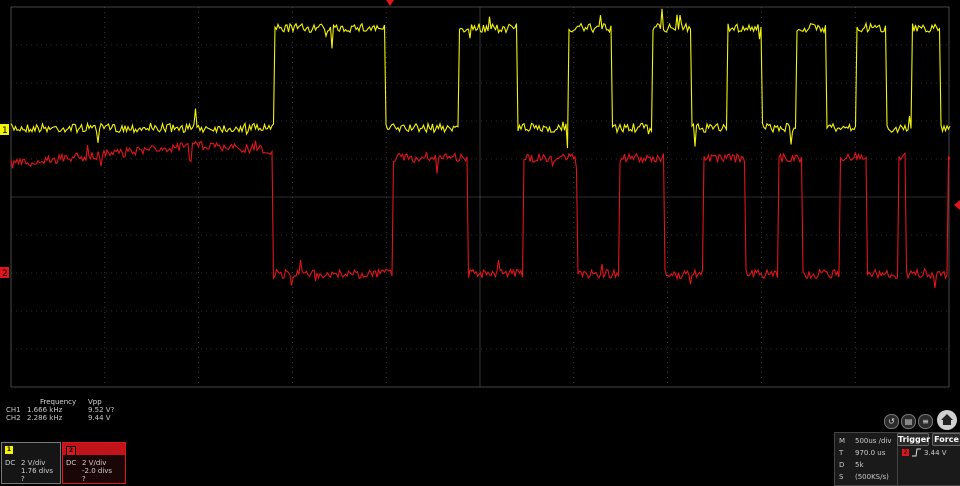 This screenshot has height=486, width=960. Describe the element at coordinates (925, 421) in the screenshot. I see `menu-icon: ≡` at that location.